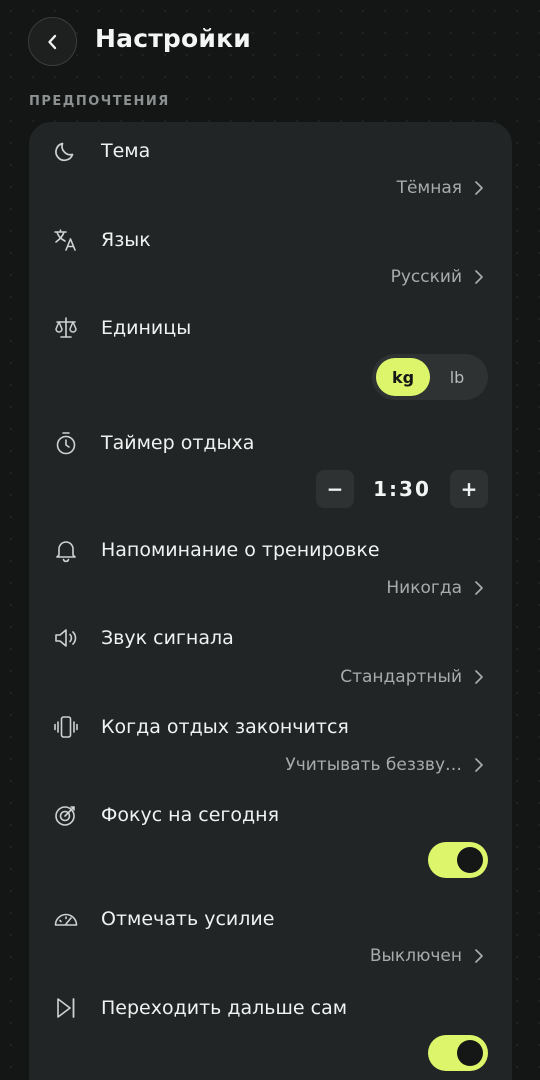 The width and height of the screenshot is (540, 1080). I want to click on setting-signal-sound: Звук сигнала Стандартный, so click(270, 660).